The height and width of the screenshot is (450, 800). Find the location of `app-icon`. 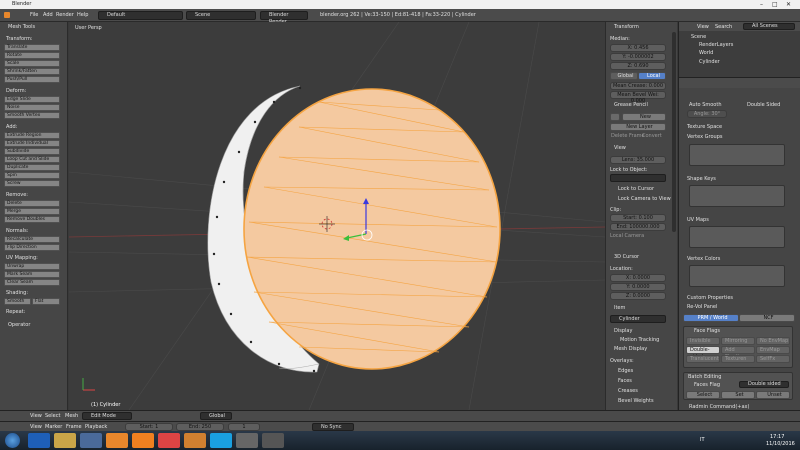

app-icon is located at coordinates (195, 440).